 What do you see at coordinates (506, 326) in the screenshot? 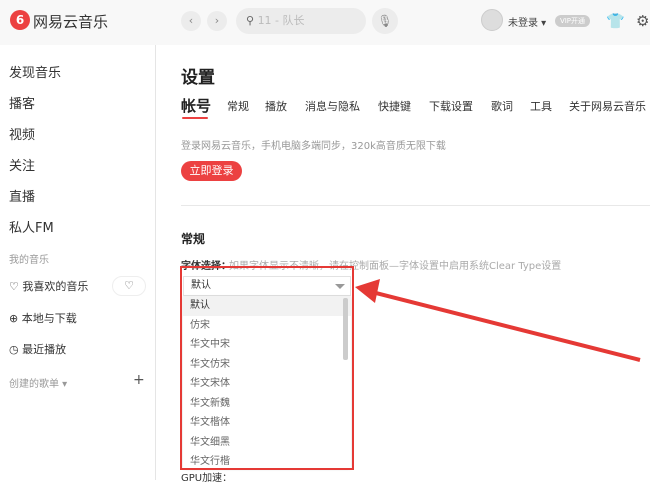
I see `arrow-shaft` at bounding box center [506, 326].